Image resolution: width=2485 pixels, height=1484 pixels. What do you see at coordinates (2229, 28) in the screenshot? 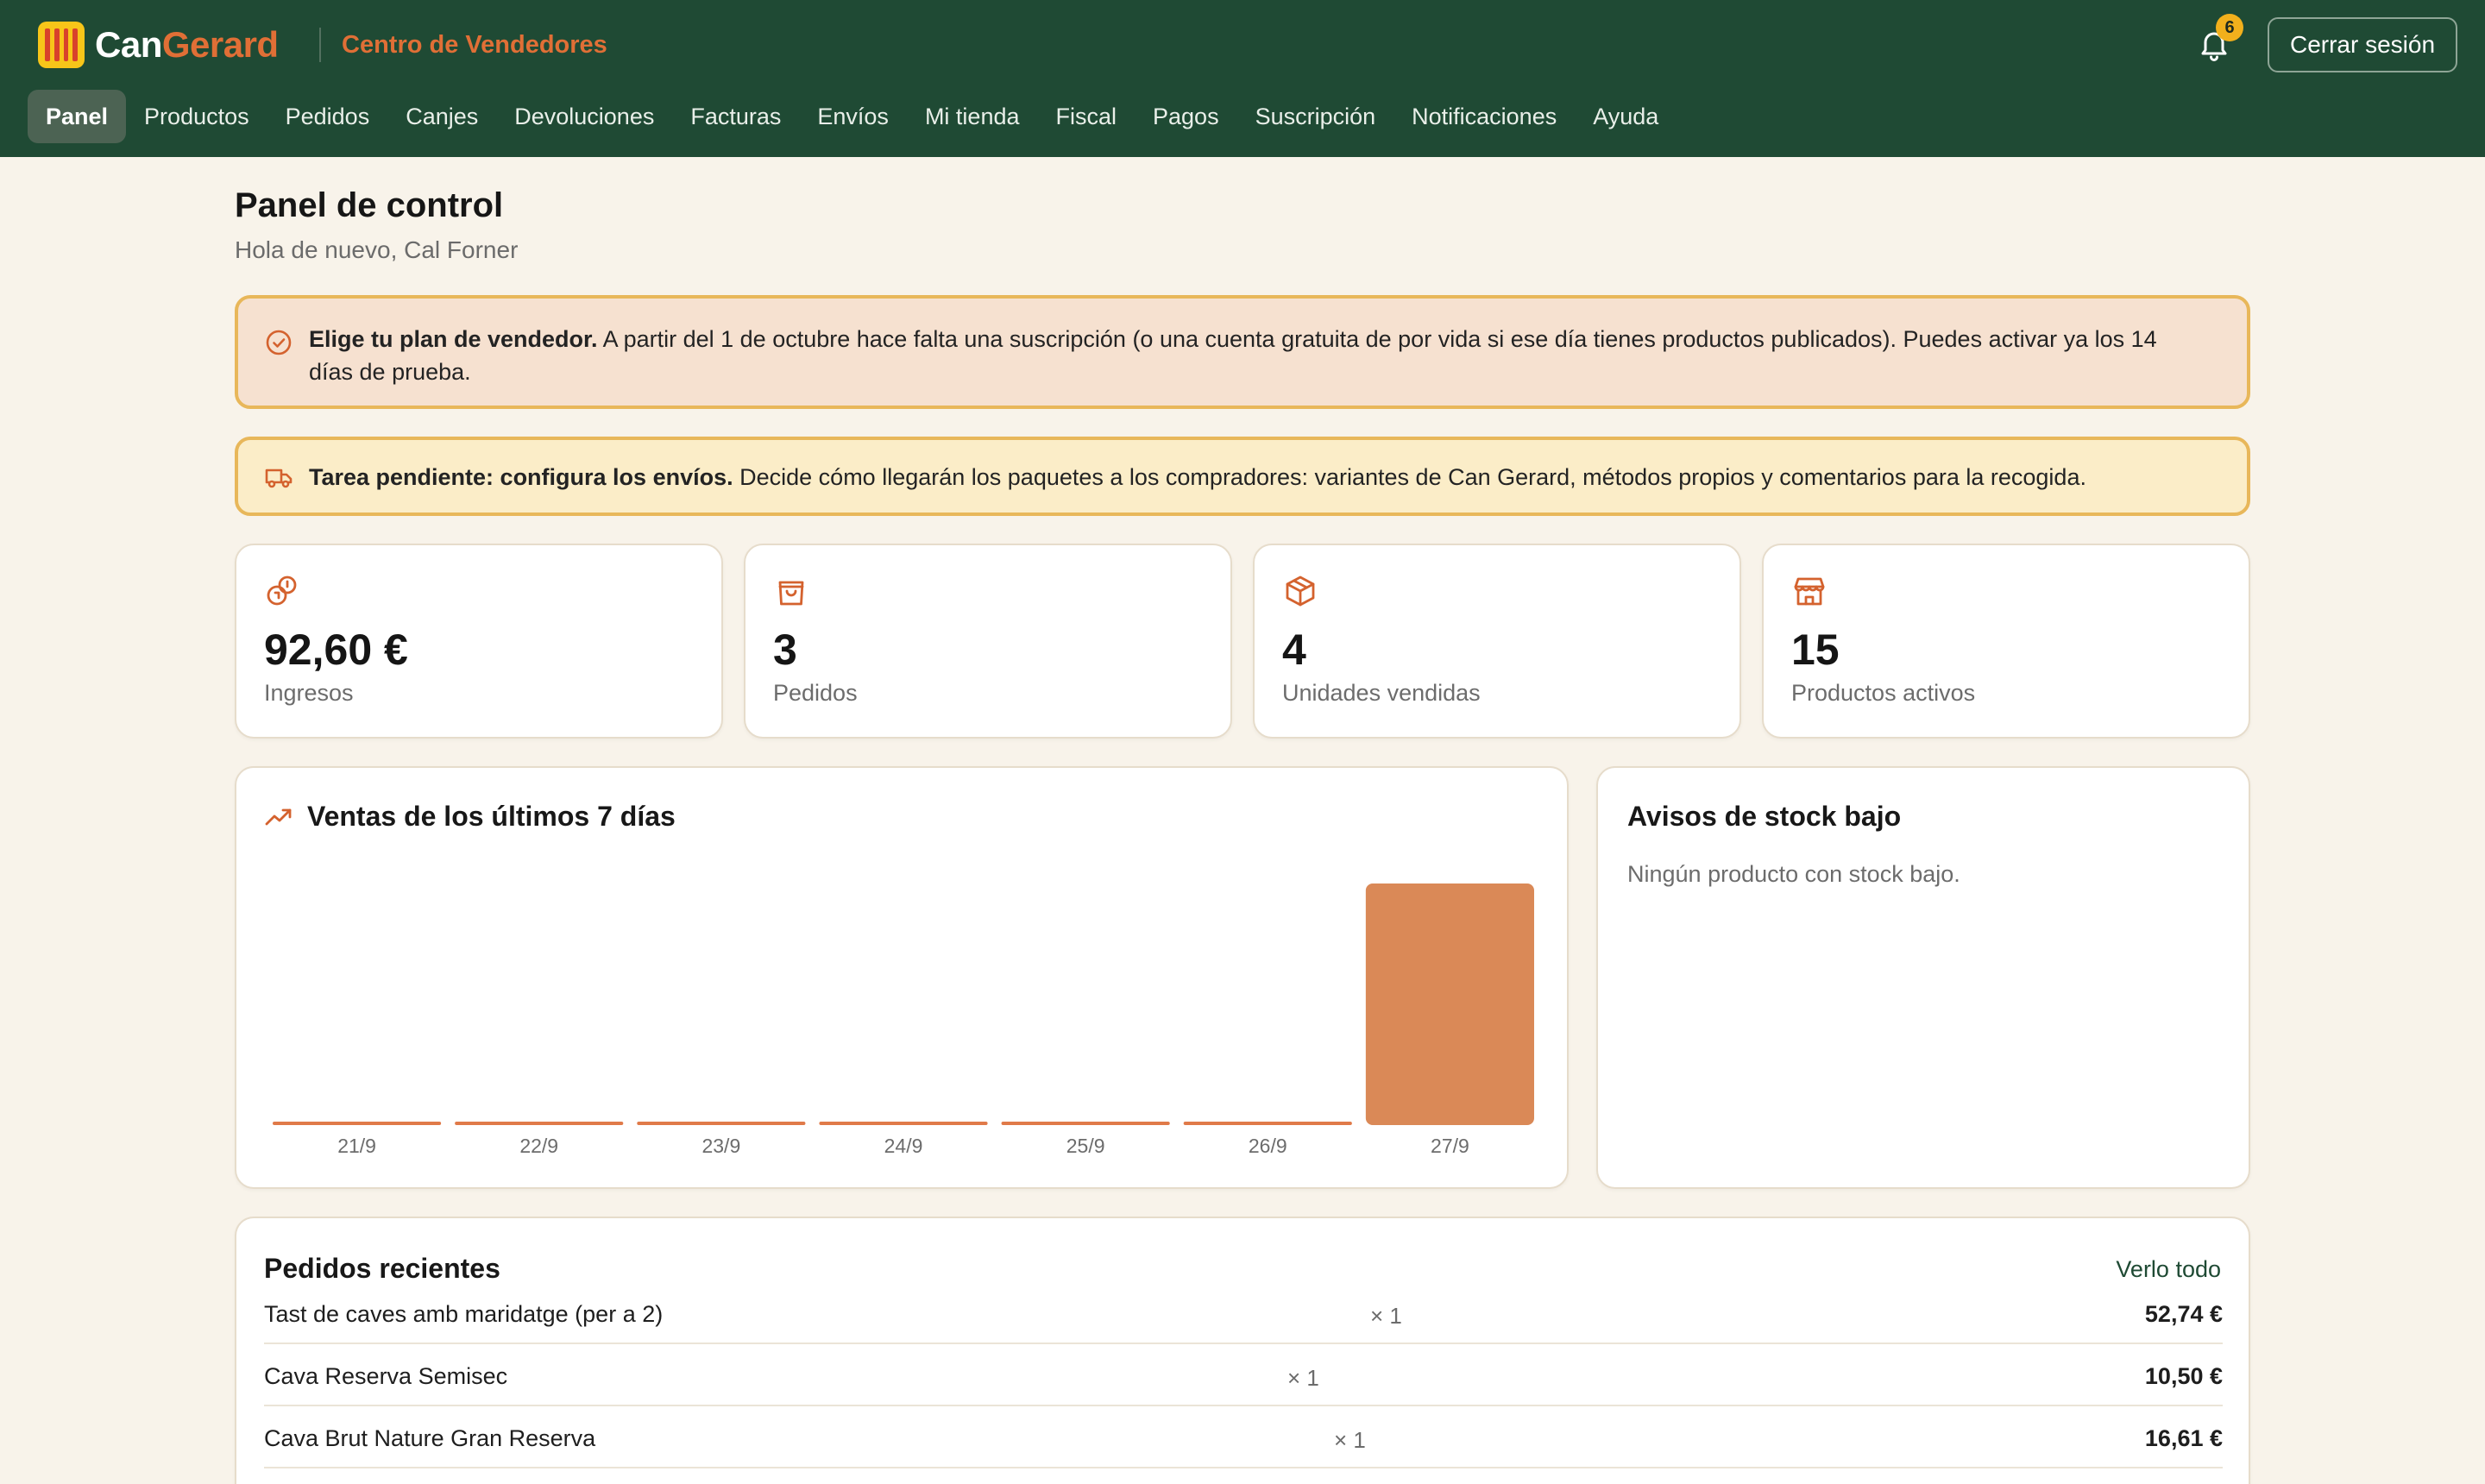
I see `notifications-badge: 6` at bounding box center [2229, 28].